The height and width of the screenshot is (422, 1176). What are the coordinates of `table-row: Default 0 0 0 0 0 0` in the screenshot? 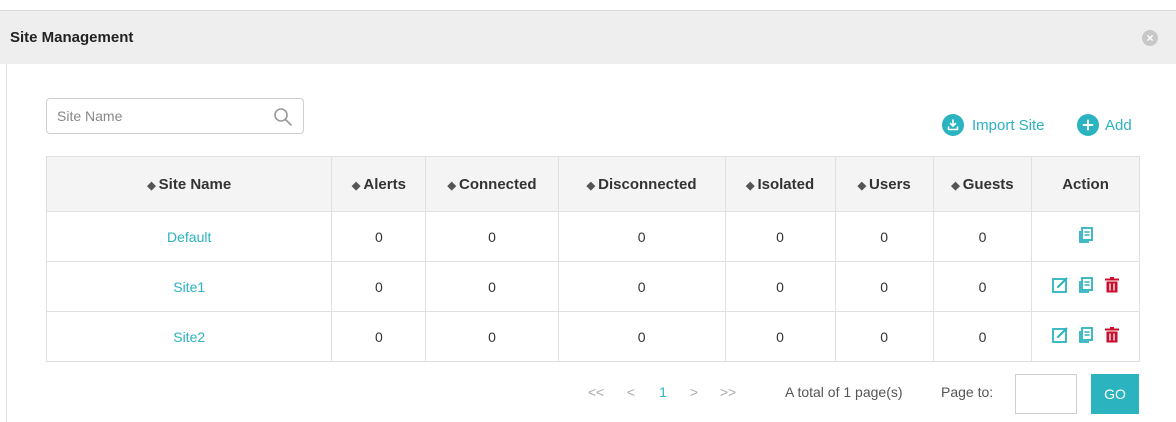 It's located at (592, 236).